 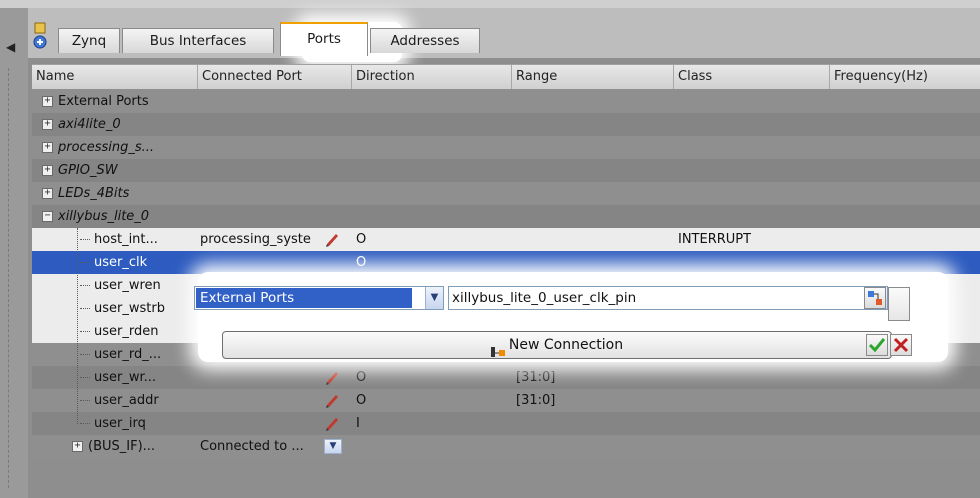 I want to click on add-component-icon, so click(x=40, y=36).